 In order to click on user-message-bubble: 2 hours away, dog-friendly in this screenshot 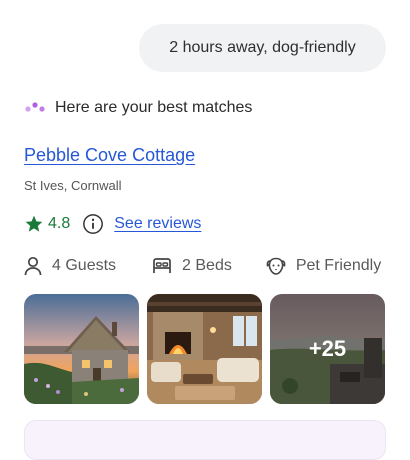, I will do `click(262, 48)`.